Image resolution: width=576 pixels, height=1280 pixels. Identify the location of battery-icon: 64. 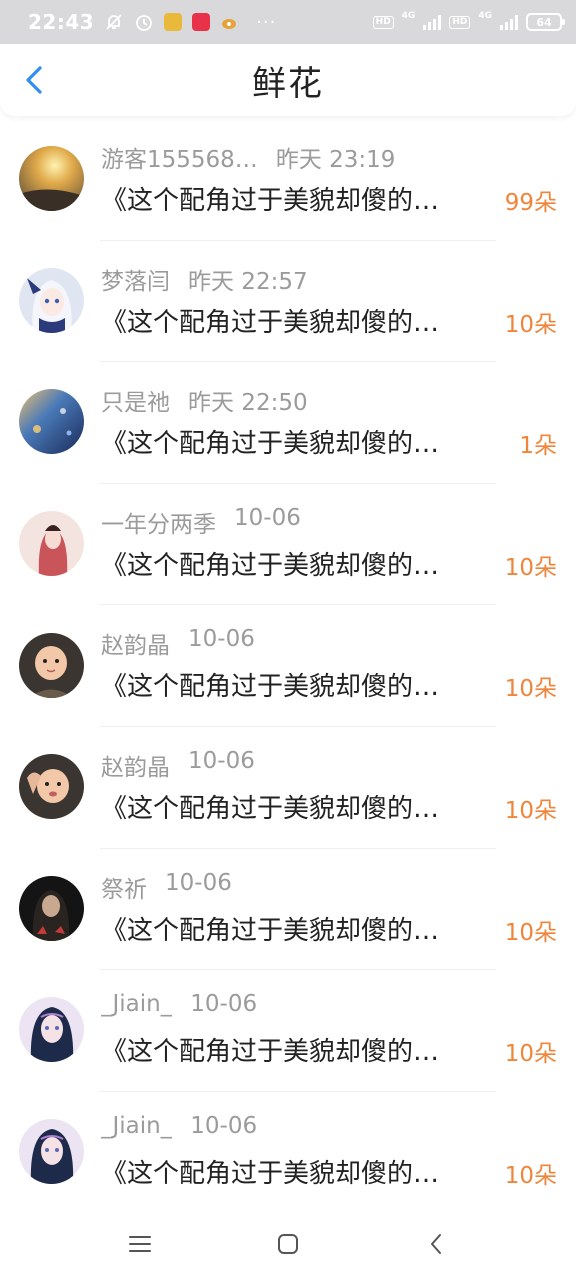
(545, 22).